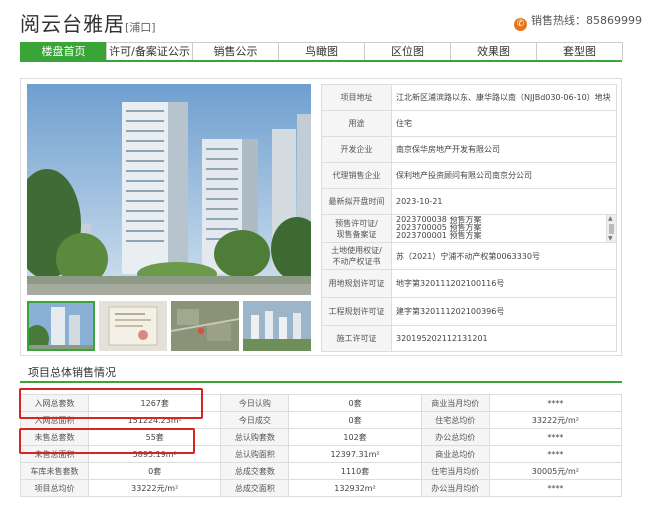  What do you see at coordinates (455, 454) in the screenshot?
I see `stats-label: 商业总均价` at bounding box center [455, 454].